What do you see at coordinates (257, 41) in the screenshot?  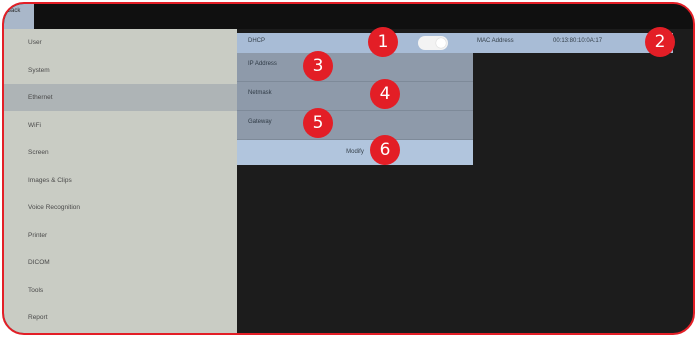 I see `dhcp-label: DHCP` at bounding box center [257, 41].